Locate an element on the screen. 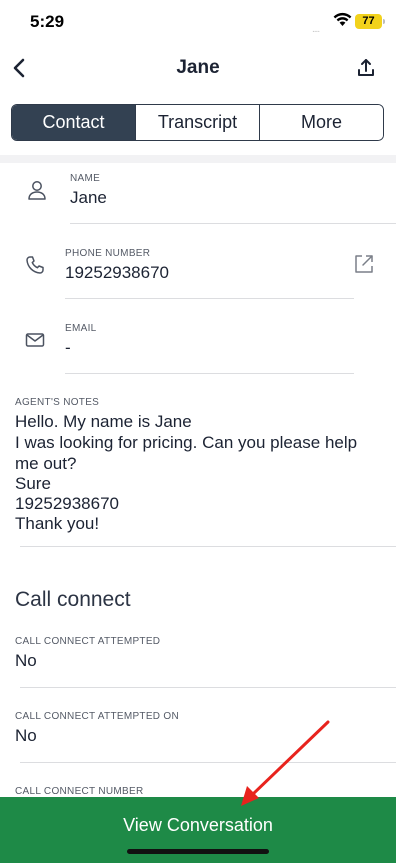 Image resolution: width=396 pixels, height=863 pixels. status-time: 5:29 is located at coordinates (47, 21).